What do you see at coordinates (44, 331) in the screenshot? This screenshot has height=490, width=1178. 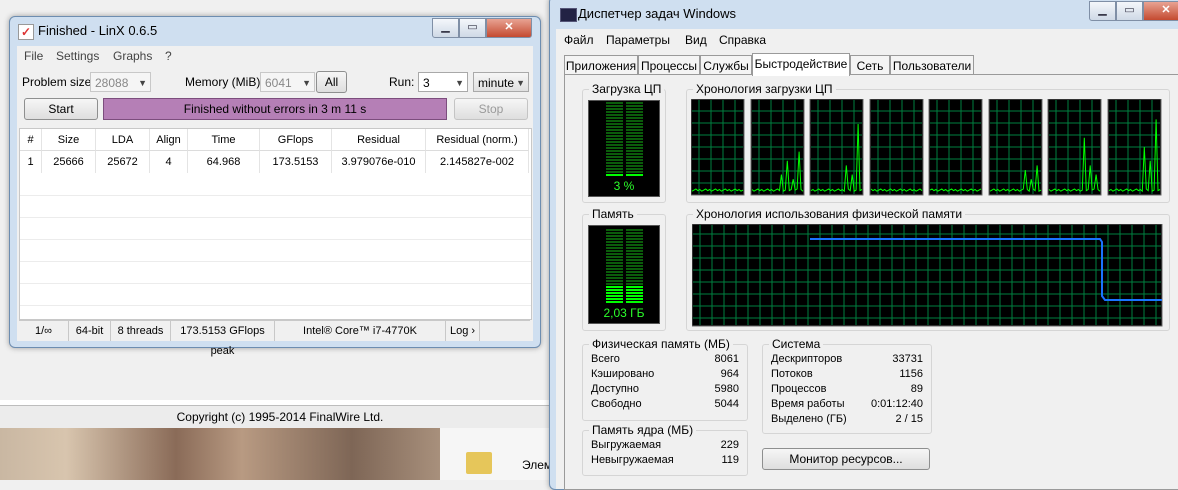 I see `status-pass: 1/∞` at bounding box center [44, 331].